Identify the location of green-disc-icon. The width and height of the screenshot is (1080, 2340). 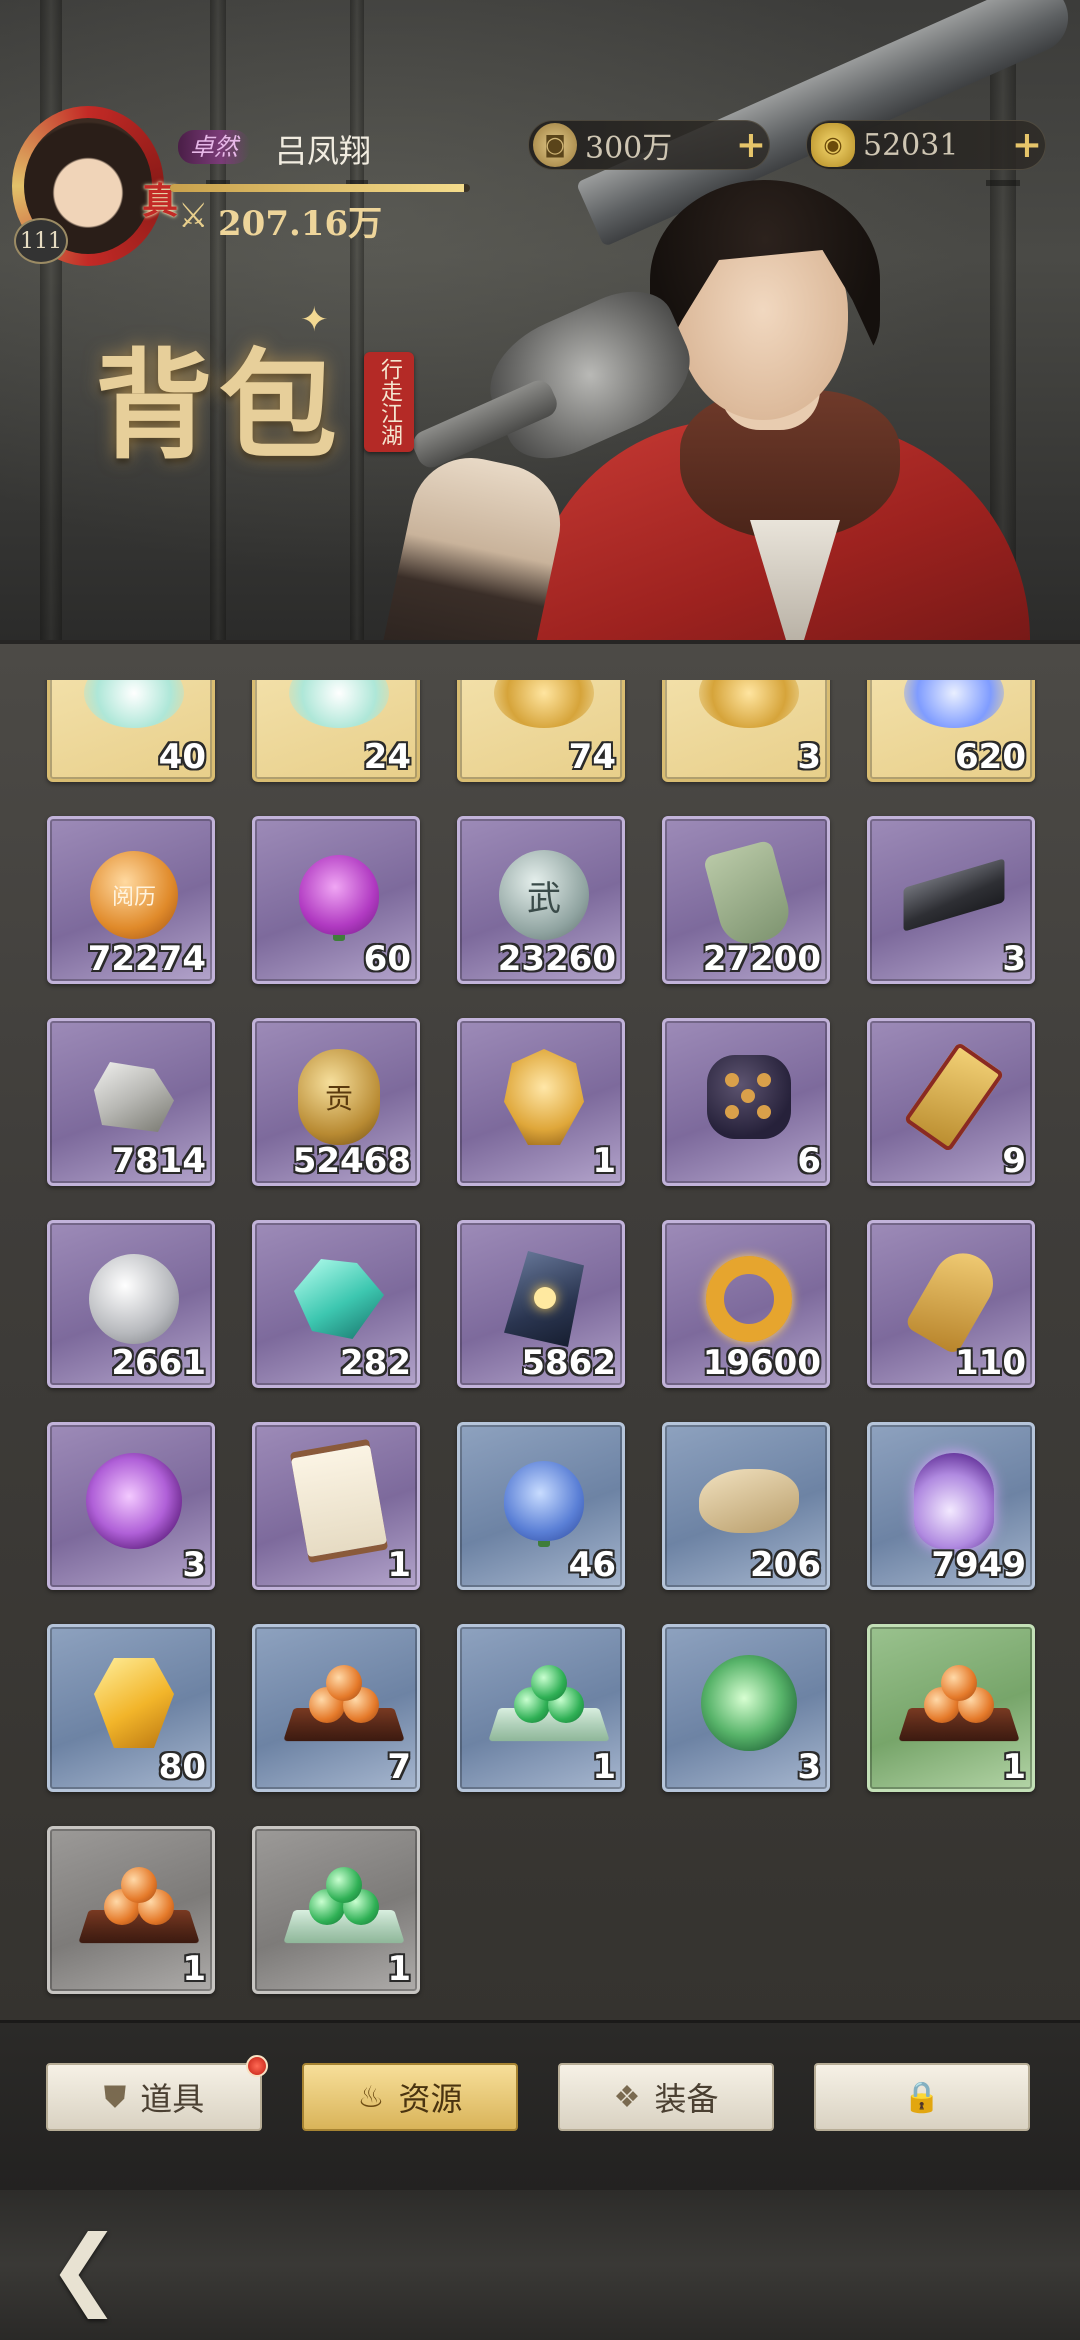
(749, 1703).